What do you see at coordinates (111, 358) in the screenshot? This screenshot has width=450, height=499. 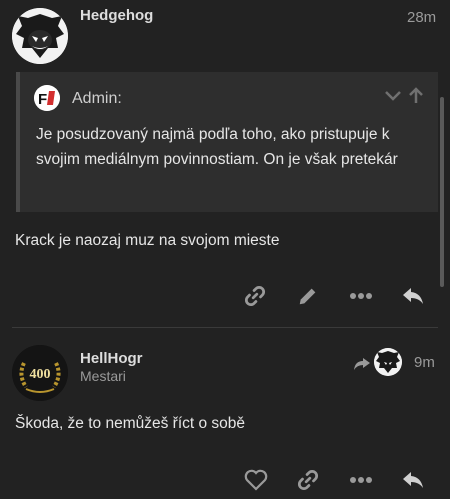 I see `username-hellhogr: HellHogr` at bounding box center [111, 358].